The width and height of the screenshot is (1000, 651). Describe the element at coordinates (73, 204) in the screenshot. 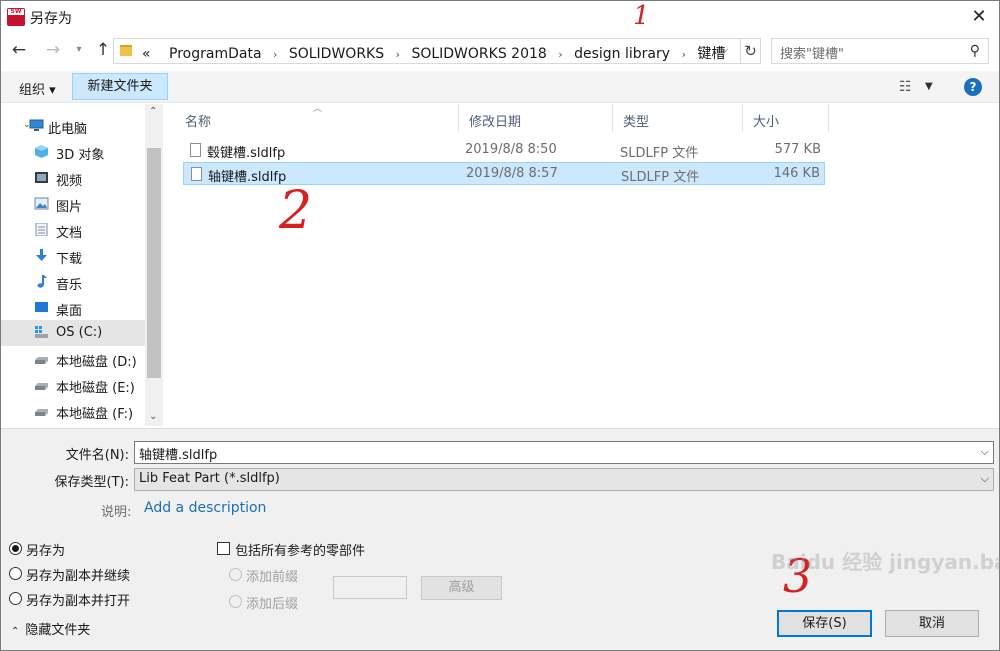

I see `nav-item-pictures: 图片` at that location.